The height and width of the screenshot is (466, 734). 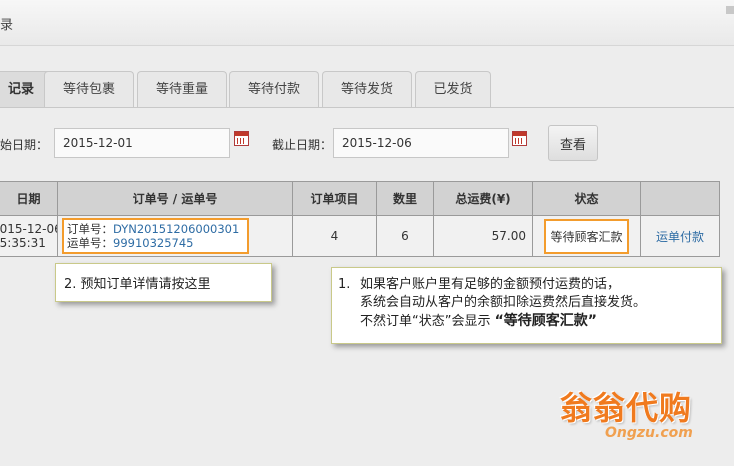 I want to click on order-no-cell: 订单号：DYN20151206000301 运单号：99910325745, so click(x=175, y=236).